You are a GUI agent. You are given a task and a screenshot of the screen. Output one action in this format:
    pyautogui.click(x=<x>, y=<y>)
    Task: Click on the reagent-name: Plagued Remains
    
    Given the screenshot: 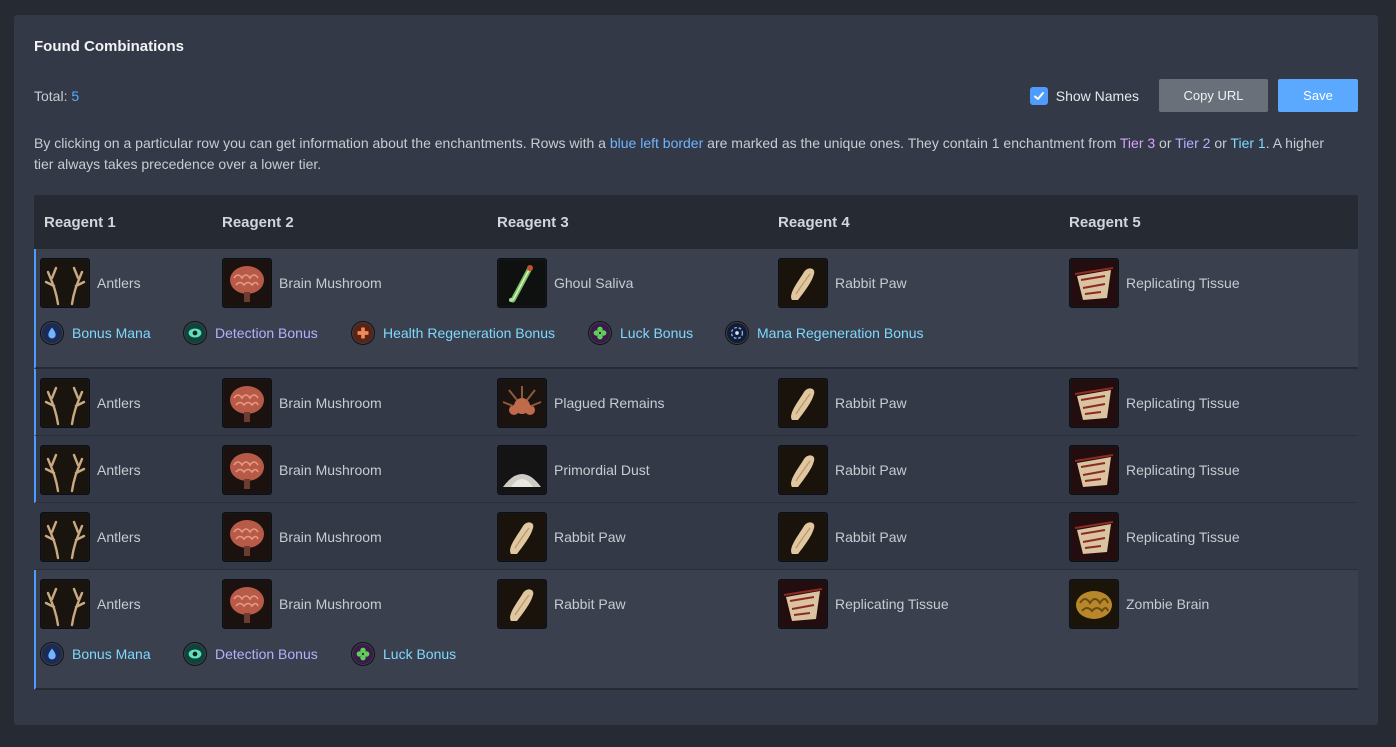 What is the action you would take?
    pyautogui.click(x=609, y=403)
    